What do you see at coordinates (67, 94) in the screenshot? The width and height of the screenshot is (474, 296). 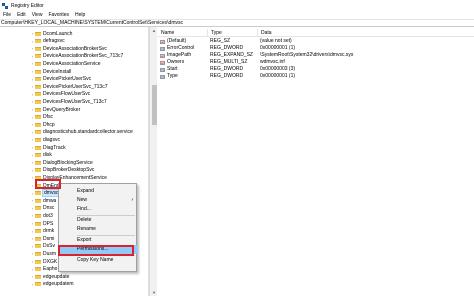 I see `tree-item-label: DevicesFlowUserSvc` at bounding box center [67, 94].